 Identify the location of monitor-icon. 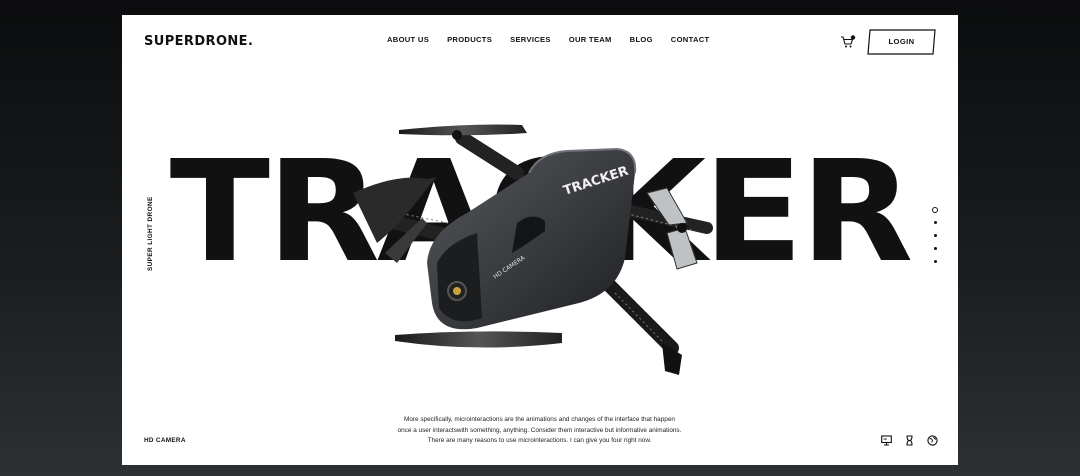
(886, 439).